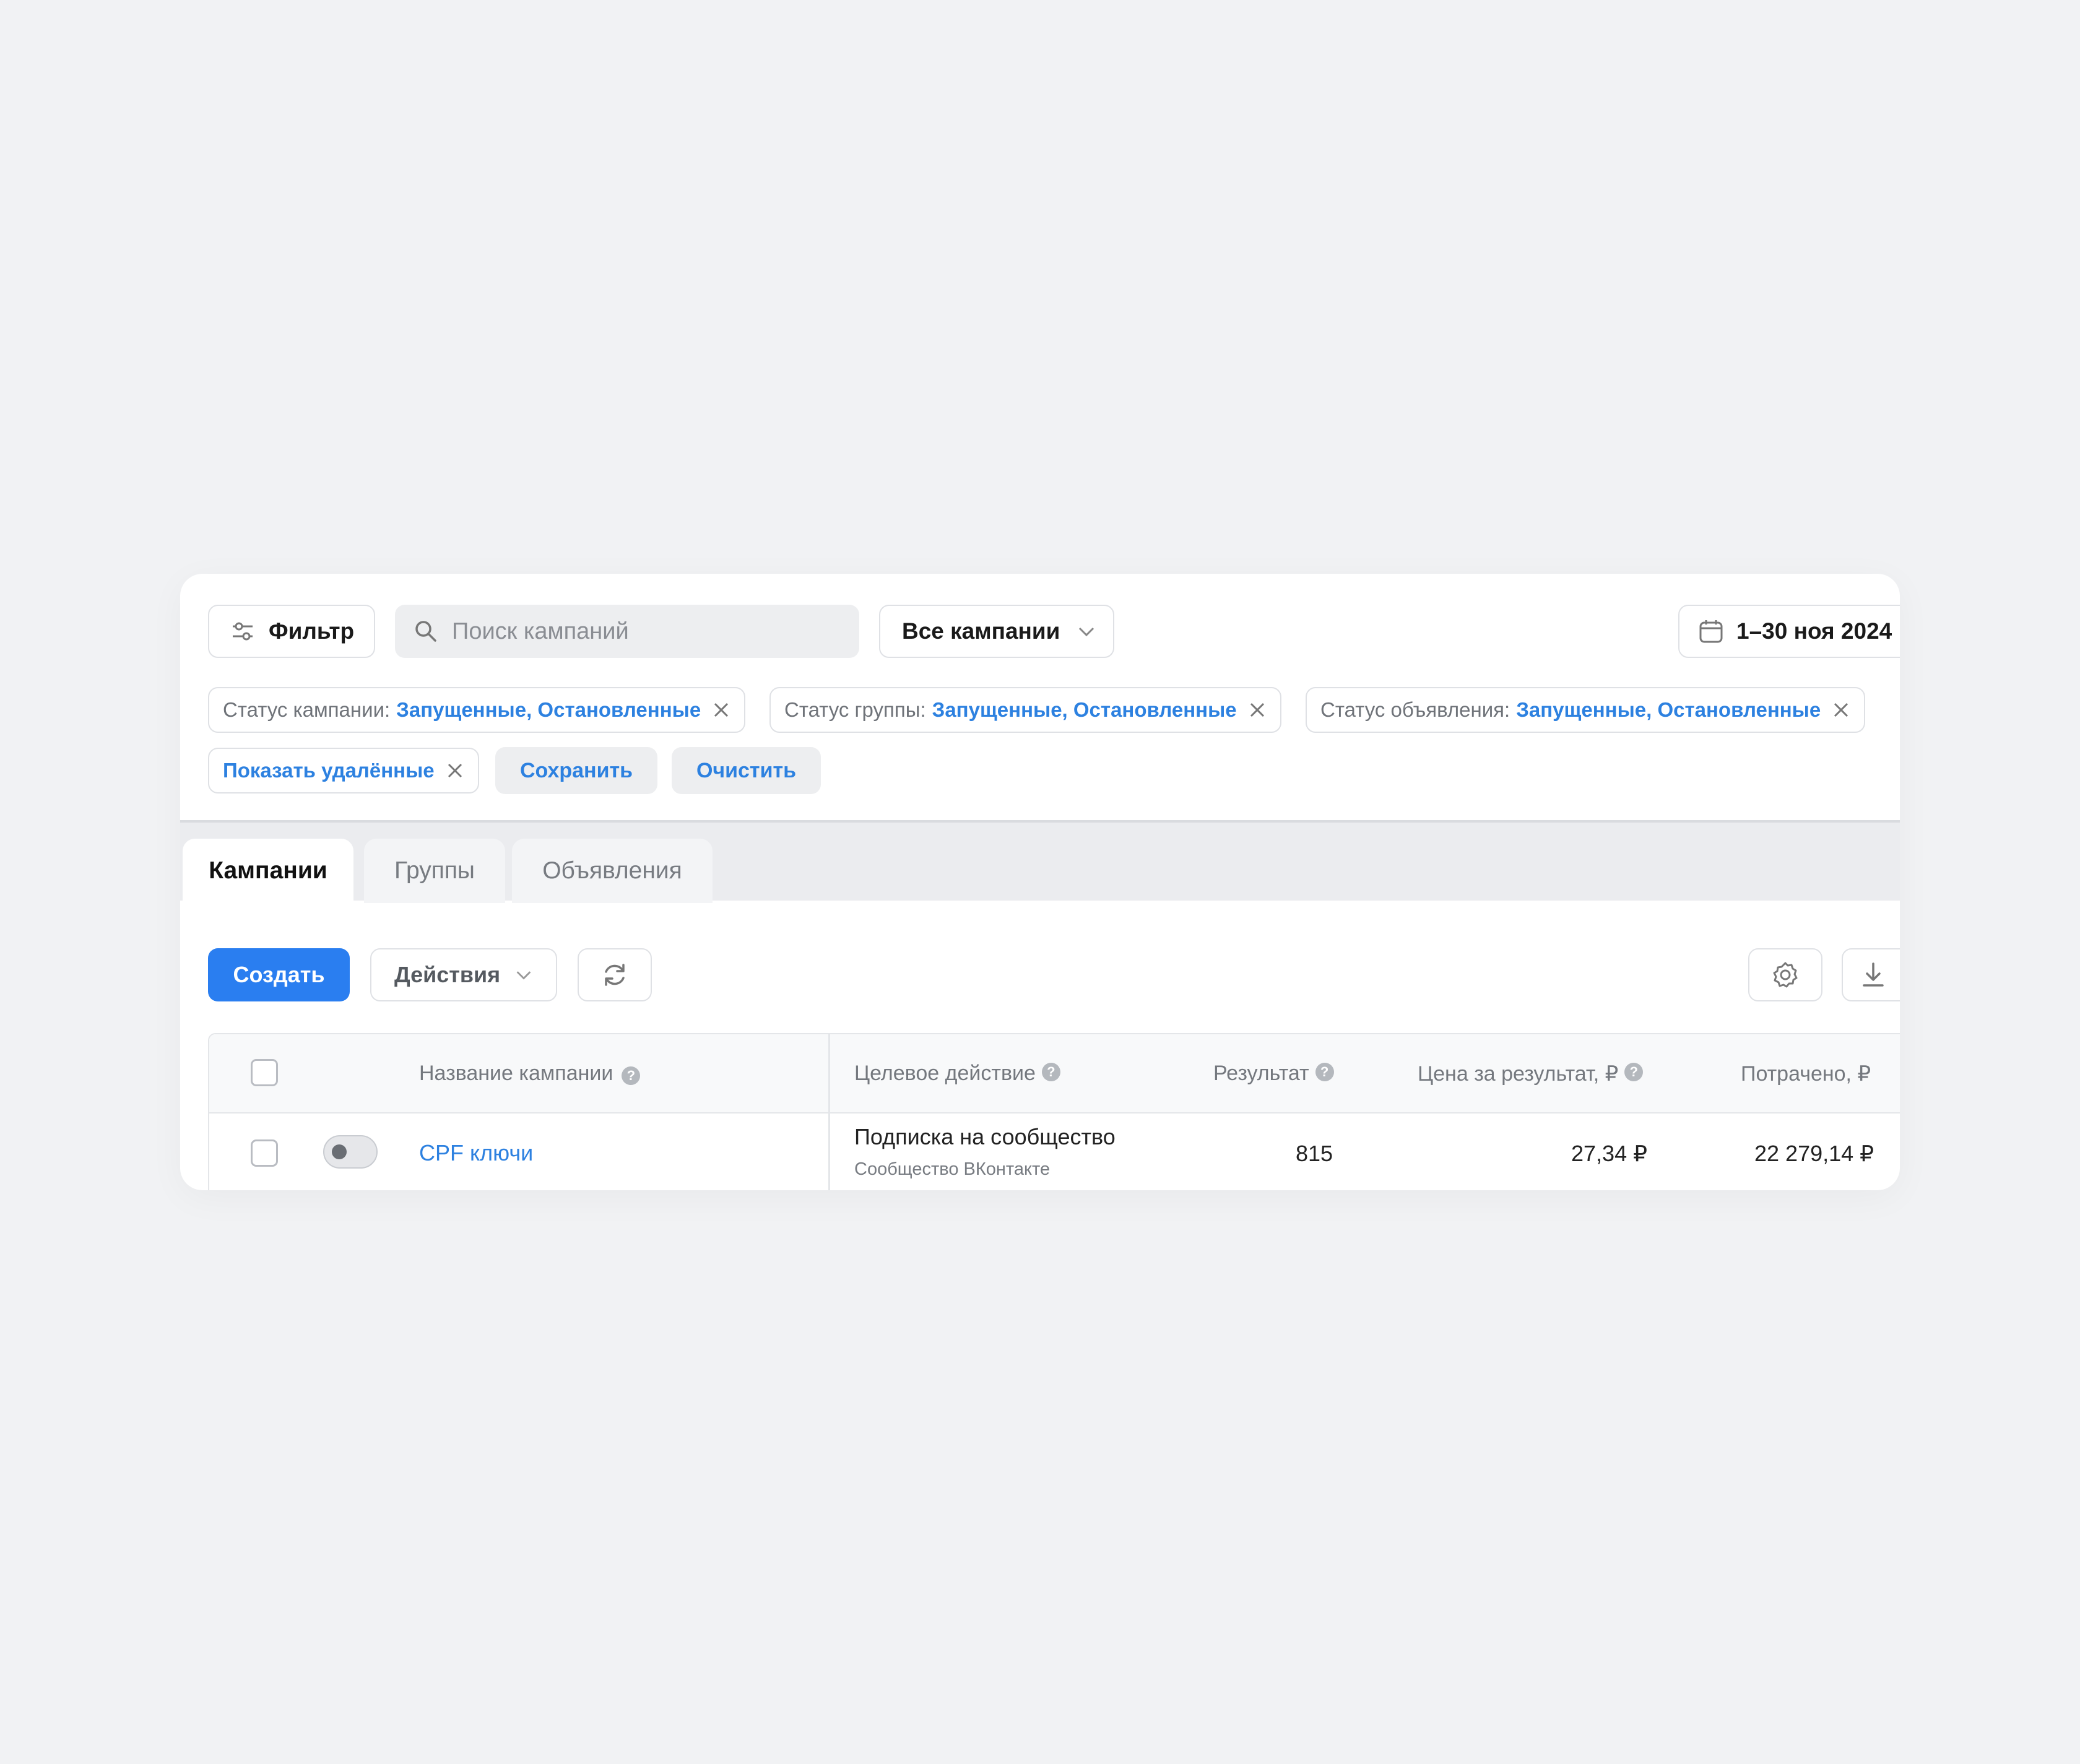  What do you see at coordinates (264, 1072) in the screenshot?
I see `select-all-checkbox` at bounding box center [264, 1072].